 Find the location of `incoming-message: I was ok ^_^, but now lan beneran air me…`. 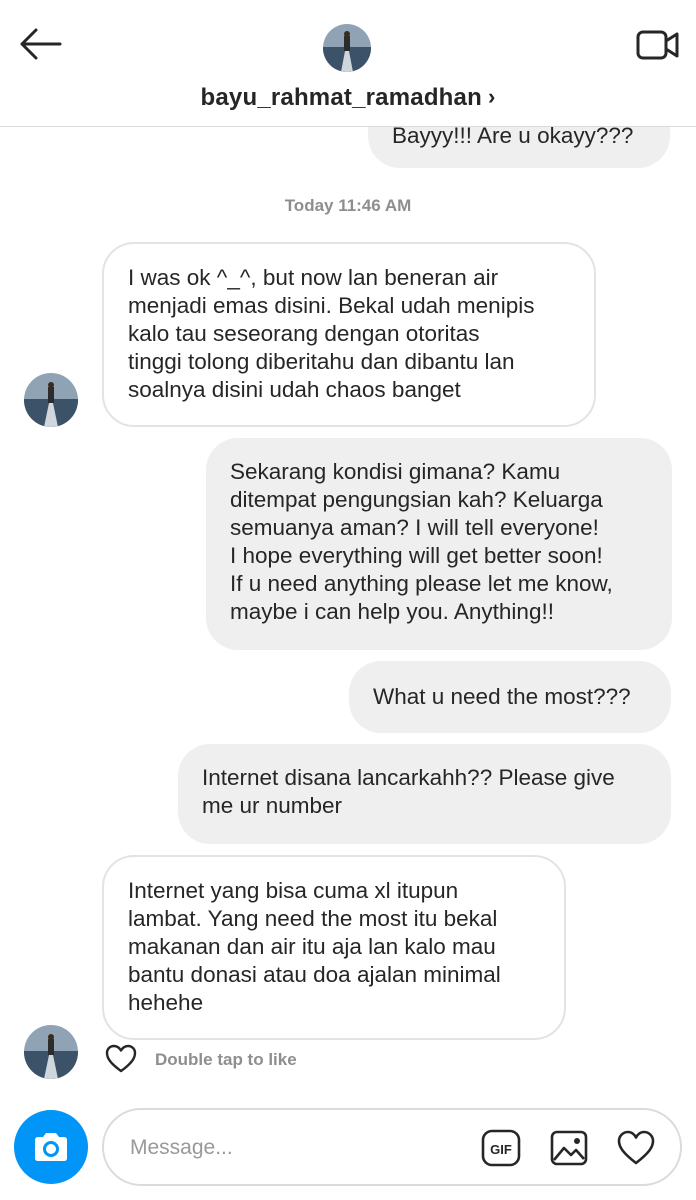

incoming-message: I was ok ^_^, but now lan beneran air me… is located at coordinates (349, 334).